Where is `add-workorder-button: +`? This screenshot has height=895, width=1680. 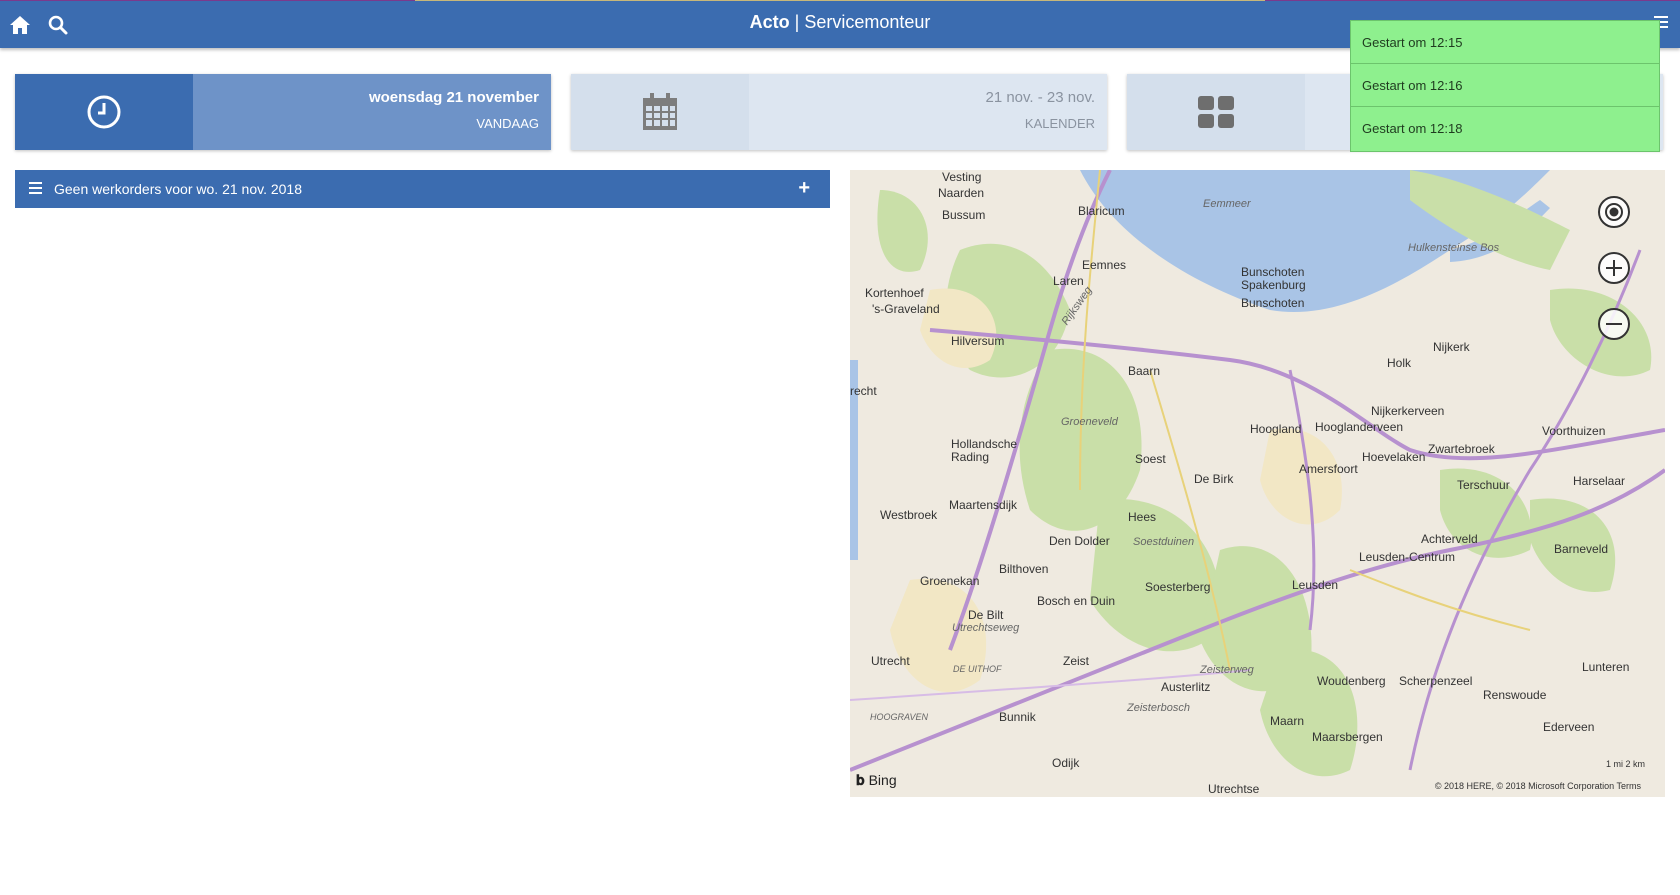 add-workorder-button: + is located at coordinates (804, 188).